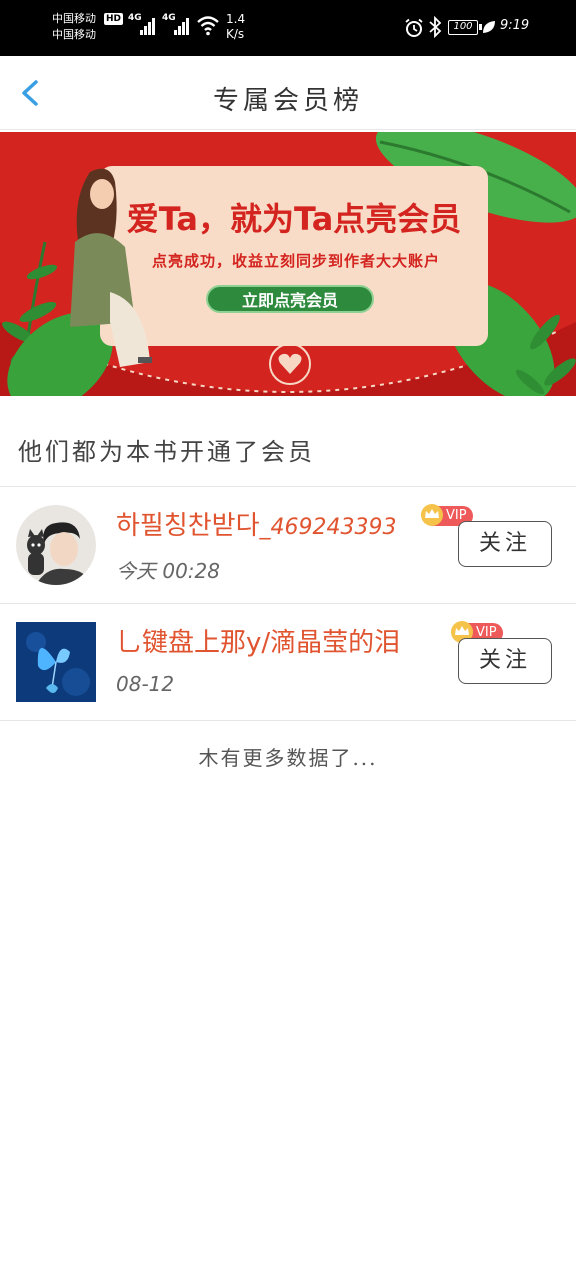 The height and width of the screenshot is (1280, 576). I want to click on member-name: 乚键盘上那y/滴晶莹的泪, so click(258, 640).